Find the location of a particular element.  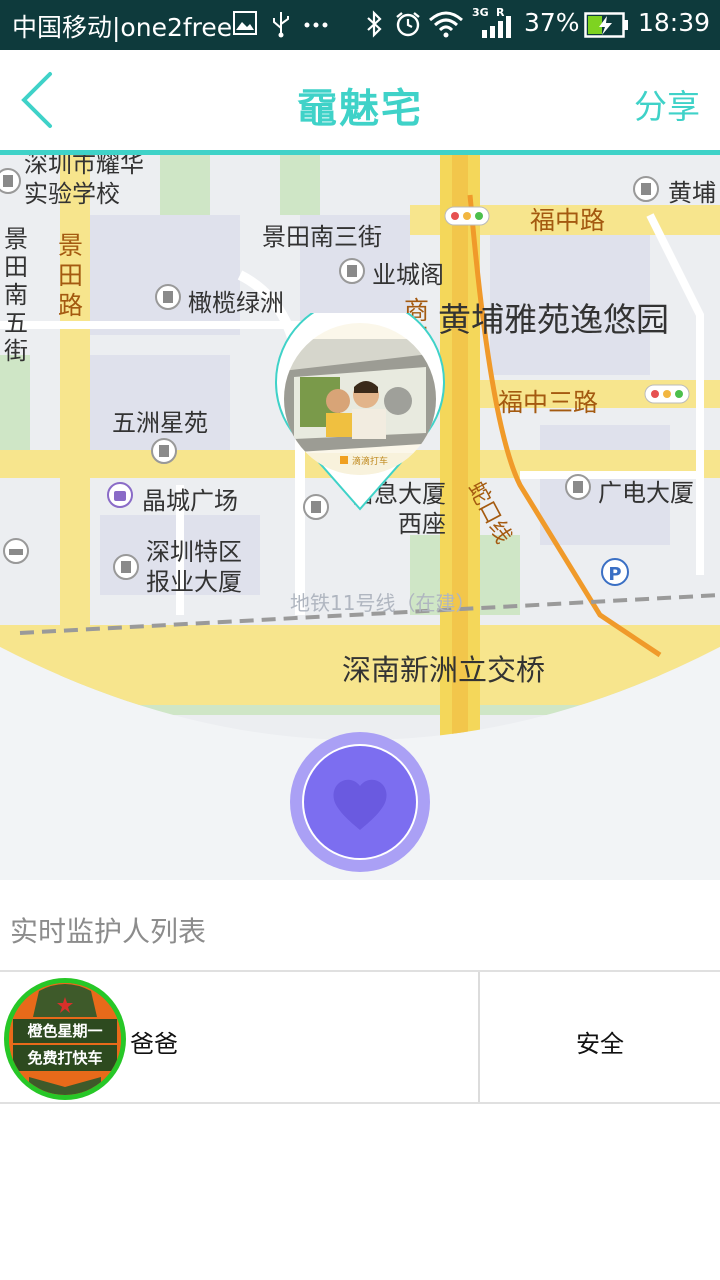

map-poi-label: 黄埔雅苑逸悠园 is located at coordinates (553, 319).